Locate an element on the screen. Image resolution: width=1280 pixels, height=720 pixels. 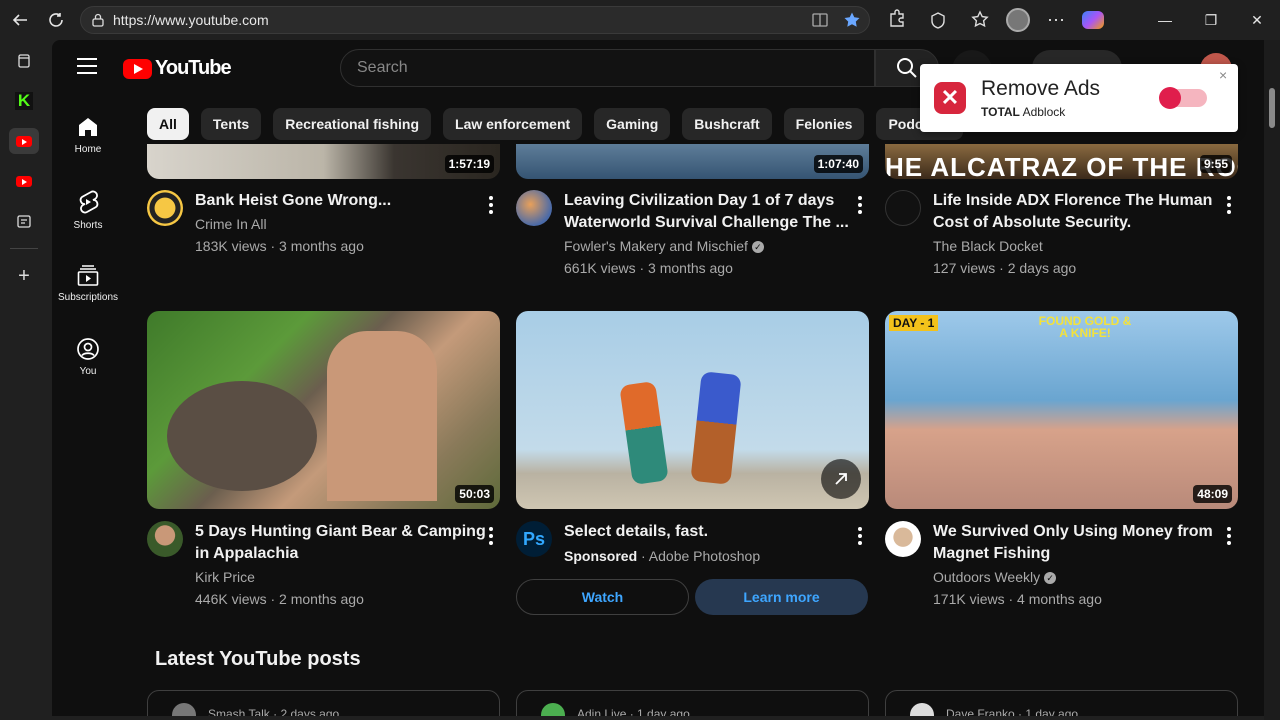
ad-thumbnail is located at coordinates (692, 410).